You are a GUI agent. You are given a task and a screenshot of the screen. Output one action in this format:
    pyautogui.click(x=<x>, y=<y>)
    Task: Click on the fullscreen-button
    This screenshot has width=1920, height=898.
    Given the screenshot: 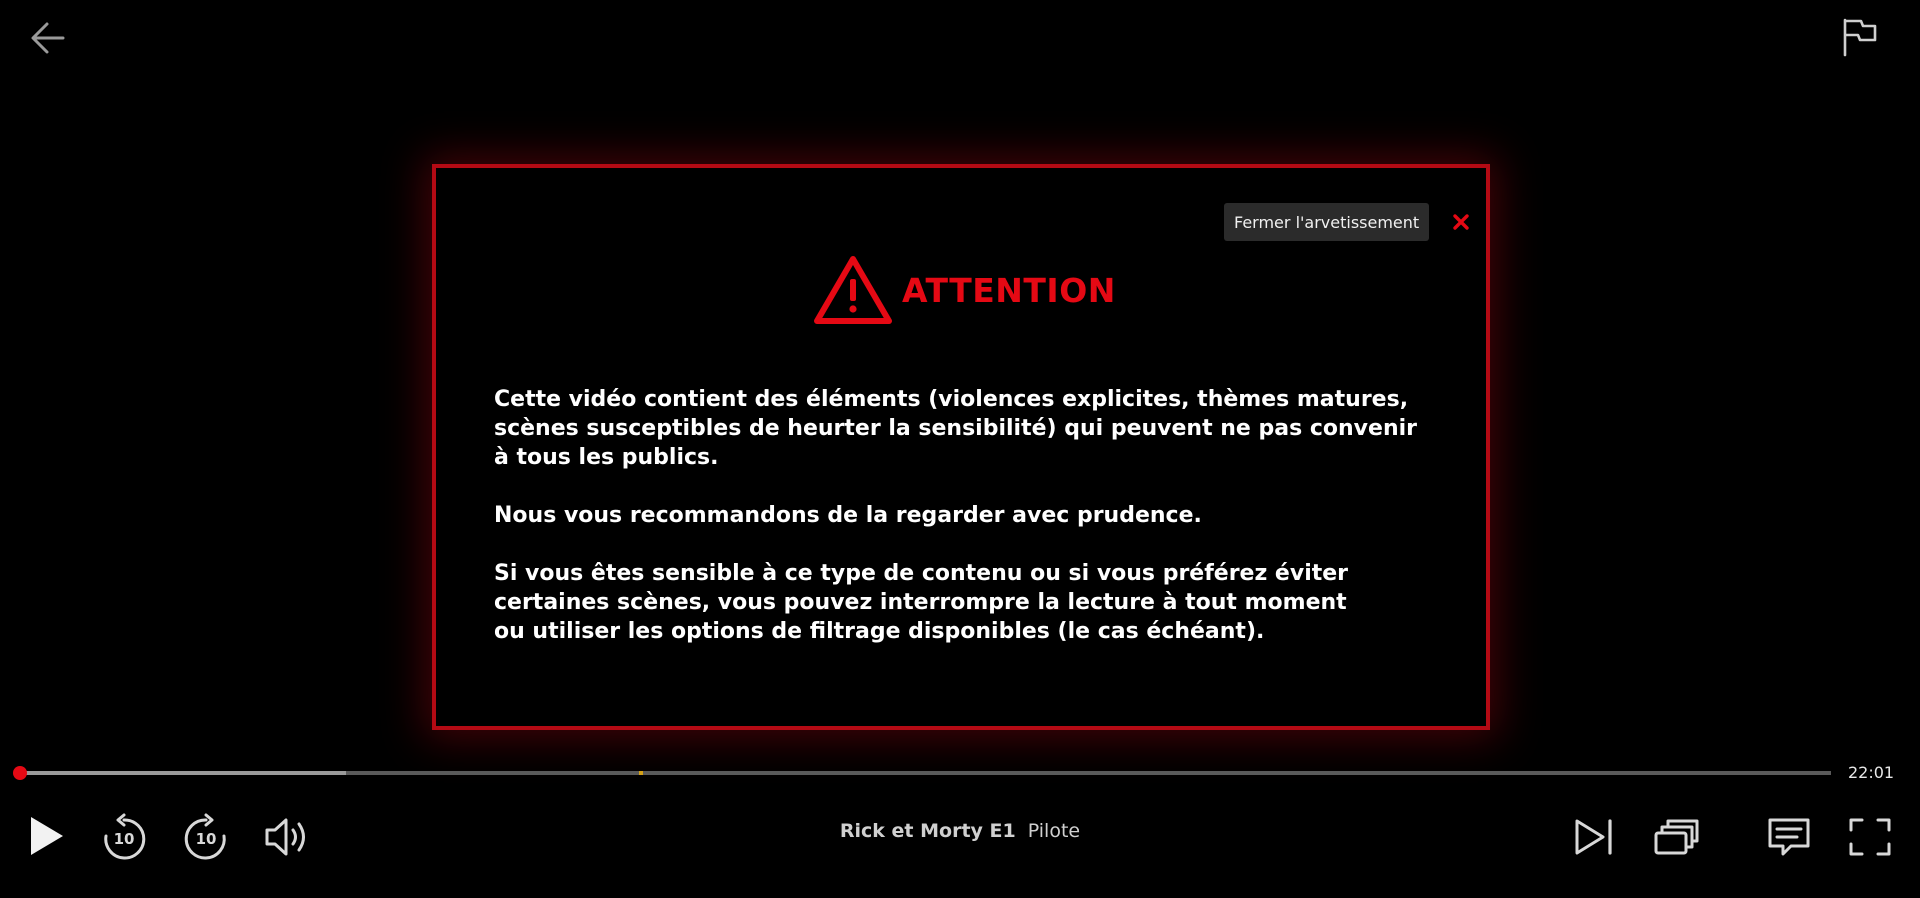 What is the action you would take?
    pyautogui.click(x=1870, y=837)
    